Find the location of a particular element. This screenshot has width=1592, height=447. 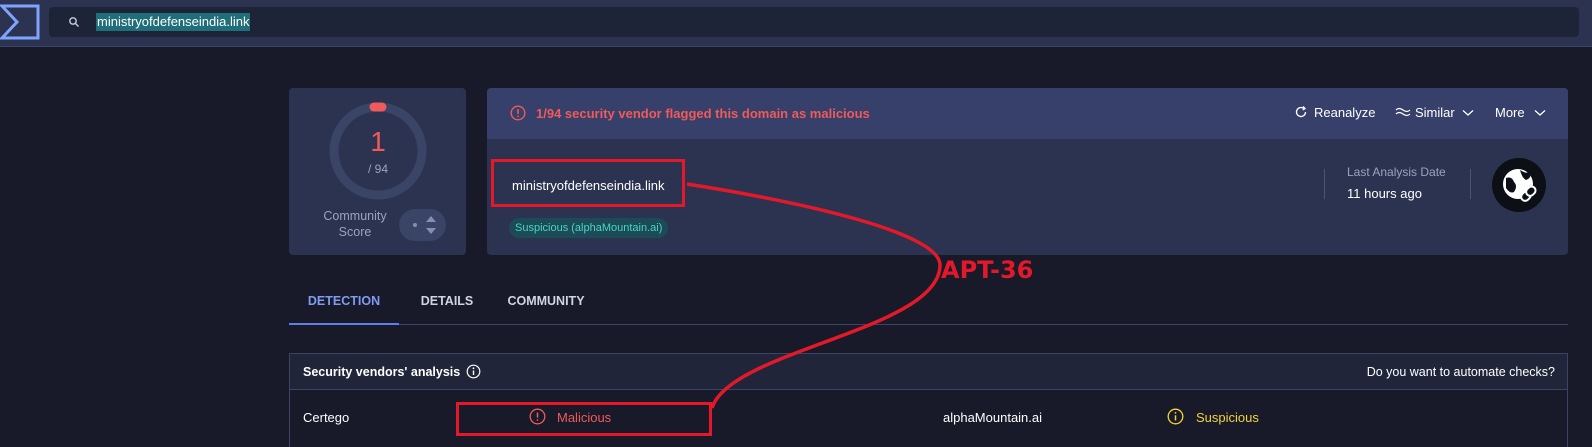

similar-label: Similar is located at coordinates (1435, 112).